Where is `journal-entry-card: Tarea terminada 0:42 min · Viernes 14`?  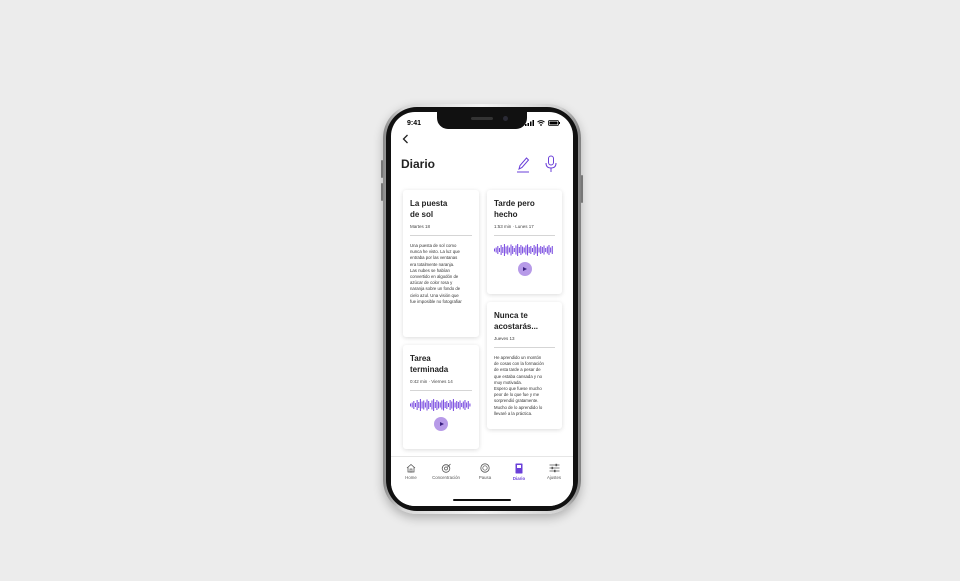
journal-entry-card: Tarea terminada 0:42 min · Viernes 14 is located at coordinates (441, 397).